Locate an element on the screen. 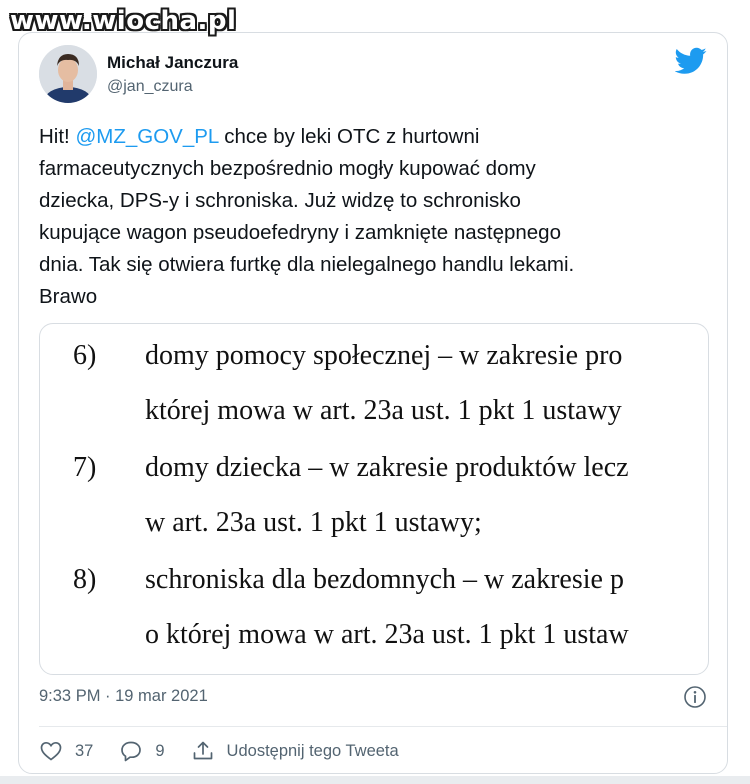 The image size is (750, 784). tweet-actions: 37 9 Udostępnij tego Tweeta is located at coordinates (232, 751).